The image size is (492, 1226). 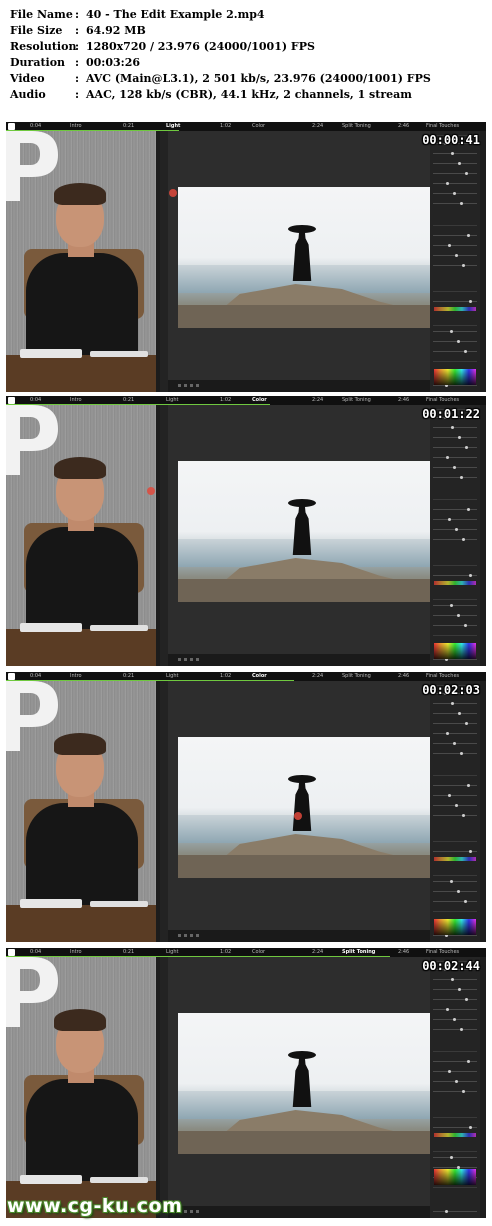 What do you see at coordinates (455, 927) in the screenshot?
I see `color-picker` at bounding box center [455, 927].